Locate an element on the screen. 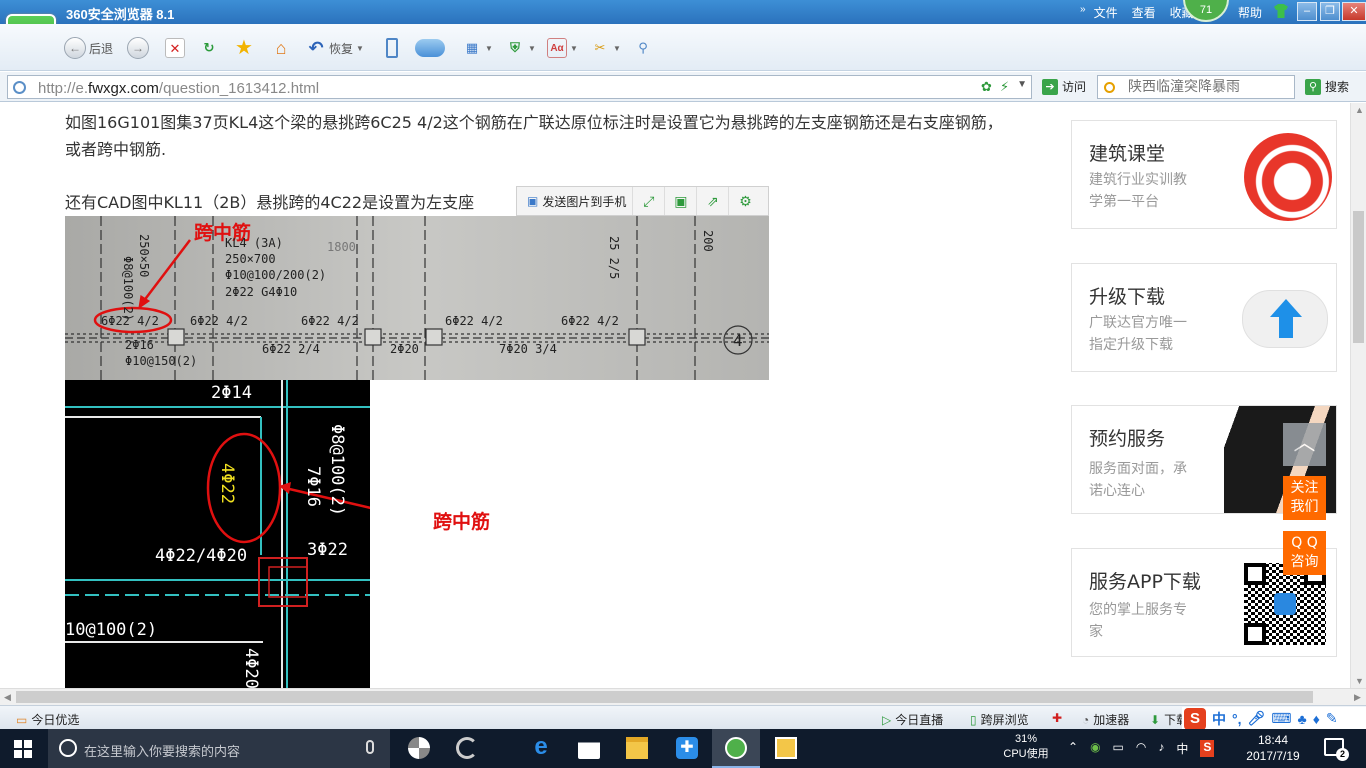 The height and width of the screenshot is (768, 1366). search-button: ⚲ 搜索 is located at coordinates (1327, 86).